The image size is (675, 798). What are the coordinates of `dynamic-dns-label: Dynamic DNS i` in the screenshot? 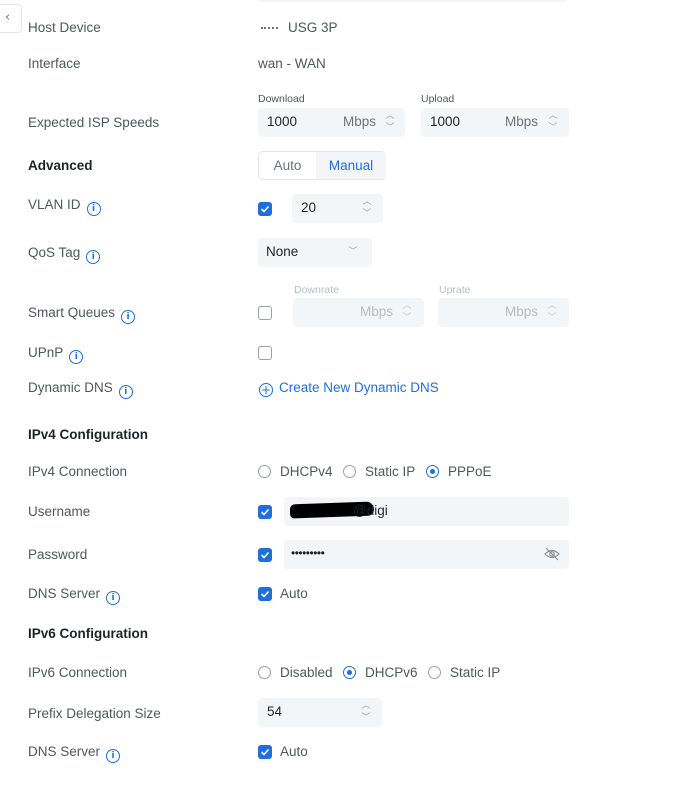 It's located at (80, 389).